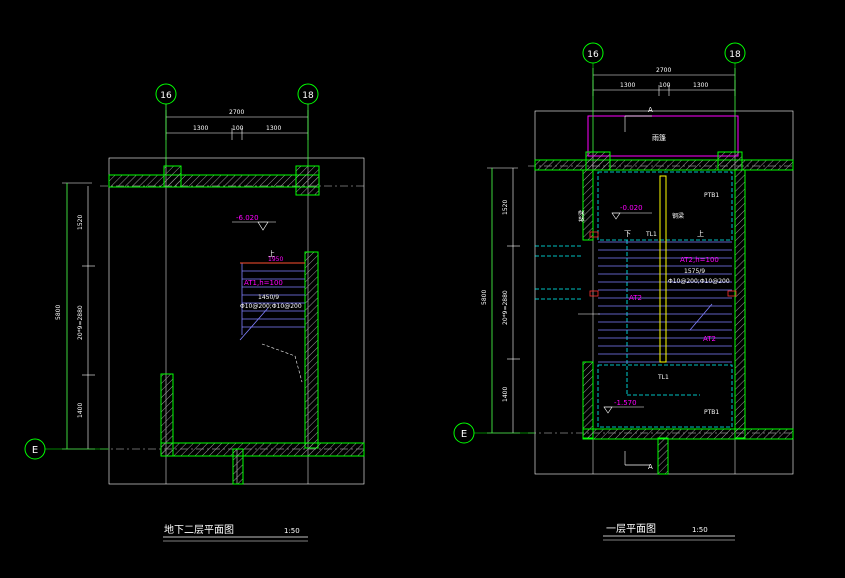 This screenshot has width=845, height=578. I want to click on right-dim-total-top: 2700, so click(663, 70).